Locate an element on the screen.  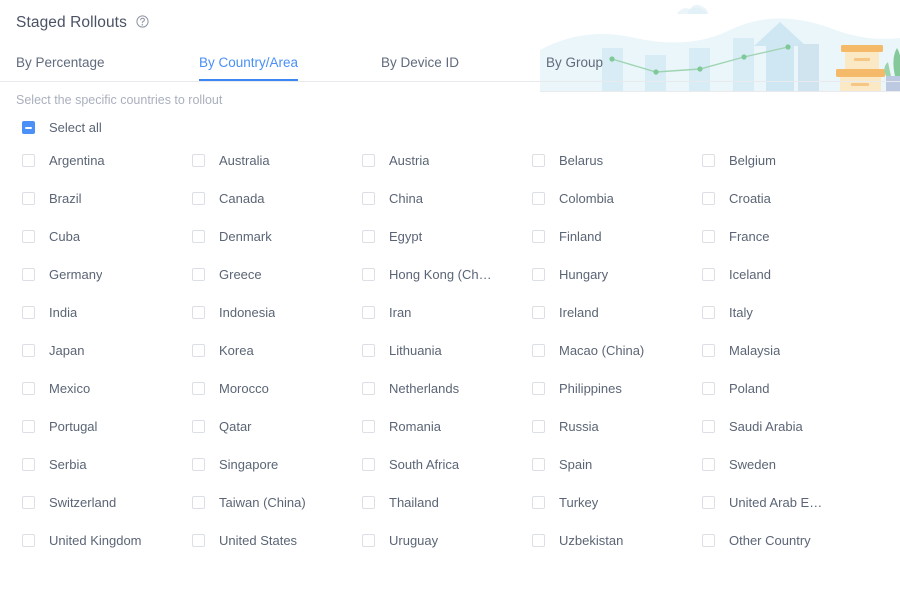
country-checkbox-item: Argentina is located at coordinates (107, 160).